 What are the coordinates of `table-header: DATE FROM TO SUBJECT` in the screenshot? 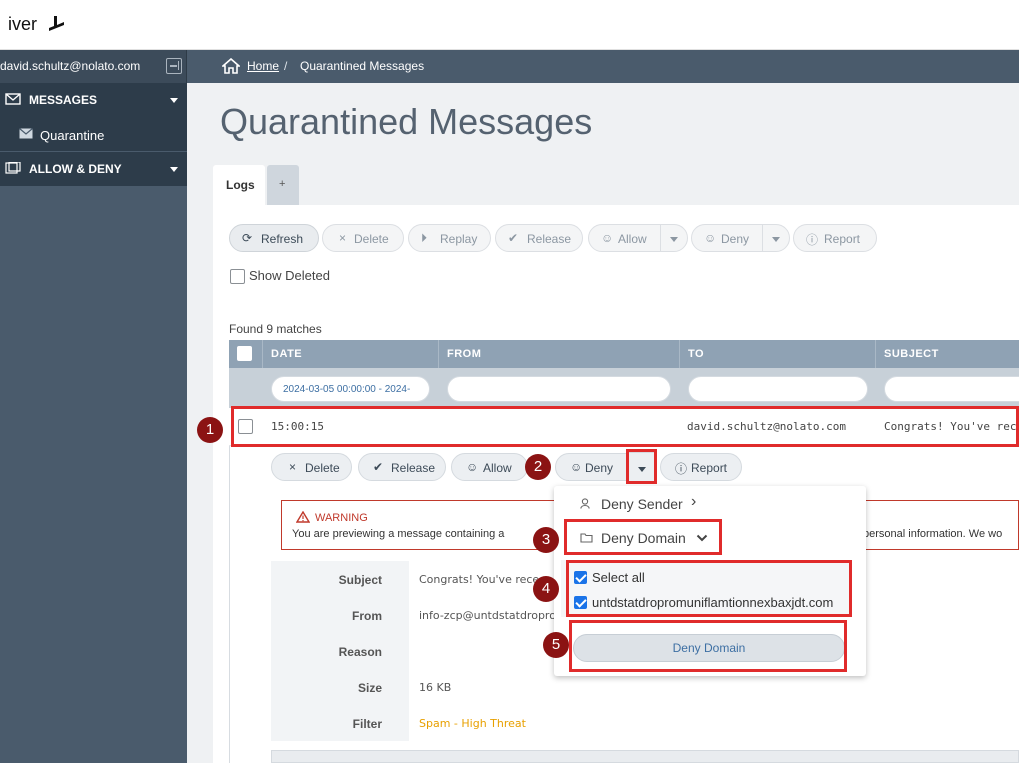 It's located at (624, 354).